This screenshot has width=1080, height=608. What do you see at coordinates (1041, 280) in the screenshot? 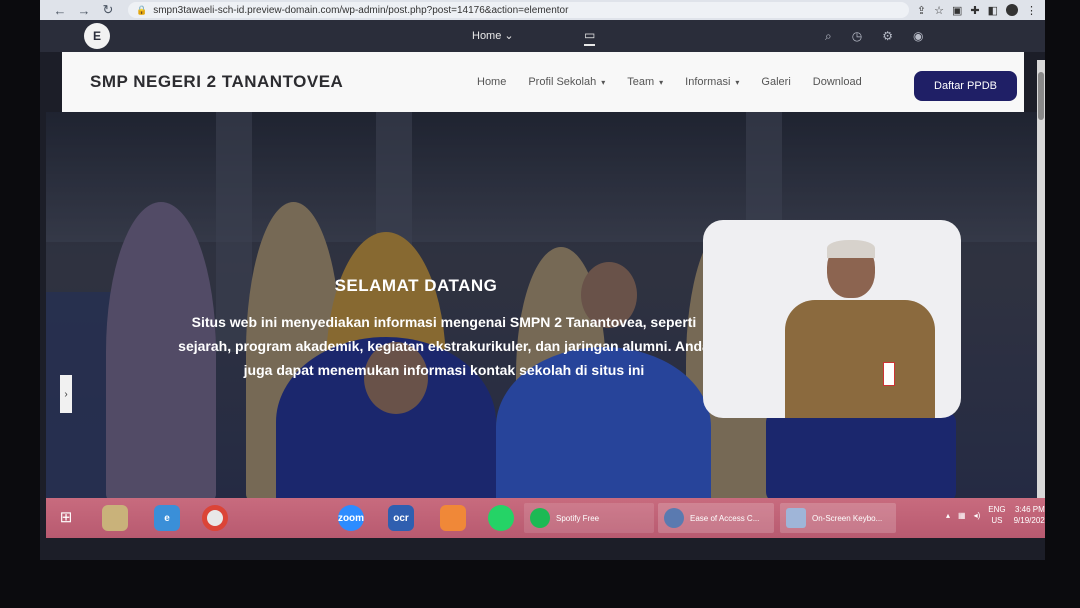
I see `page-scrollbar` at bounding box center [1041, 280].